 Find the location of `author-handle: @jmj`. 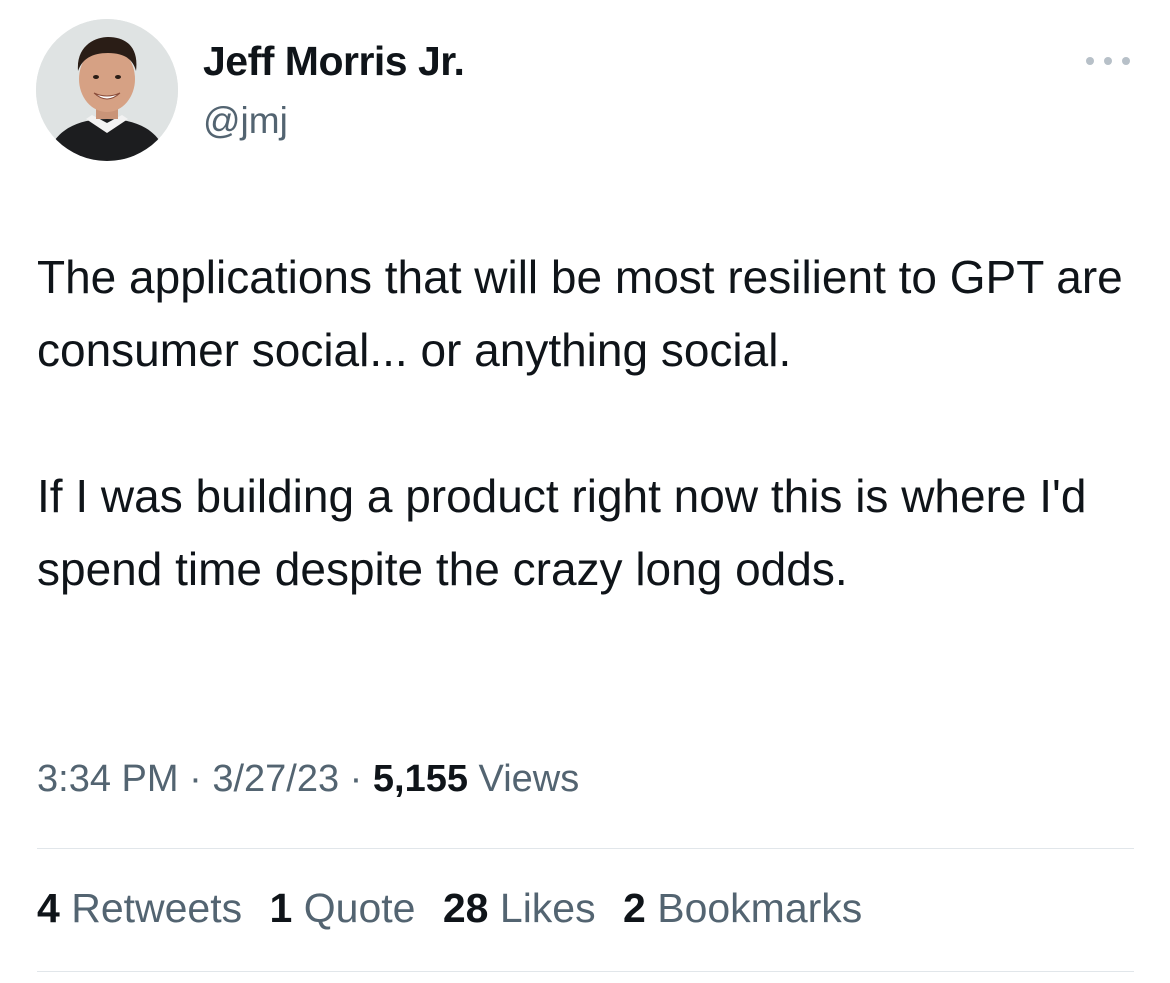

author-handle: @jmj is located at coordinates (245, 121).